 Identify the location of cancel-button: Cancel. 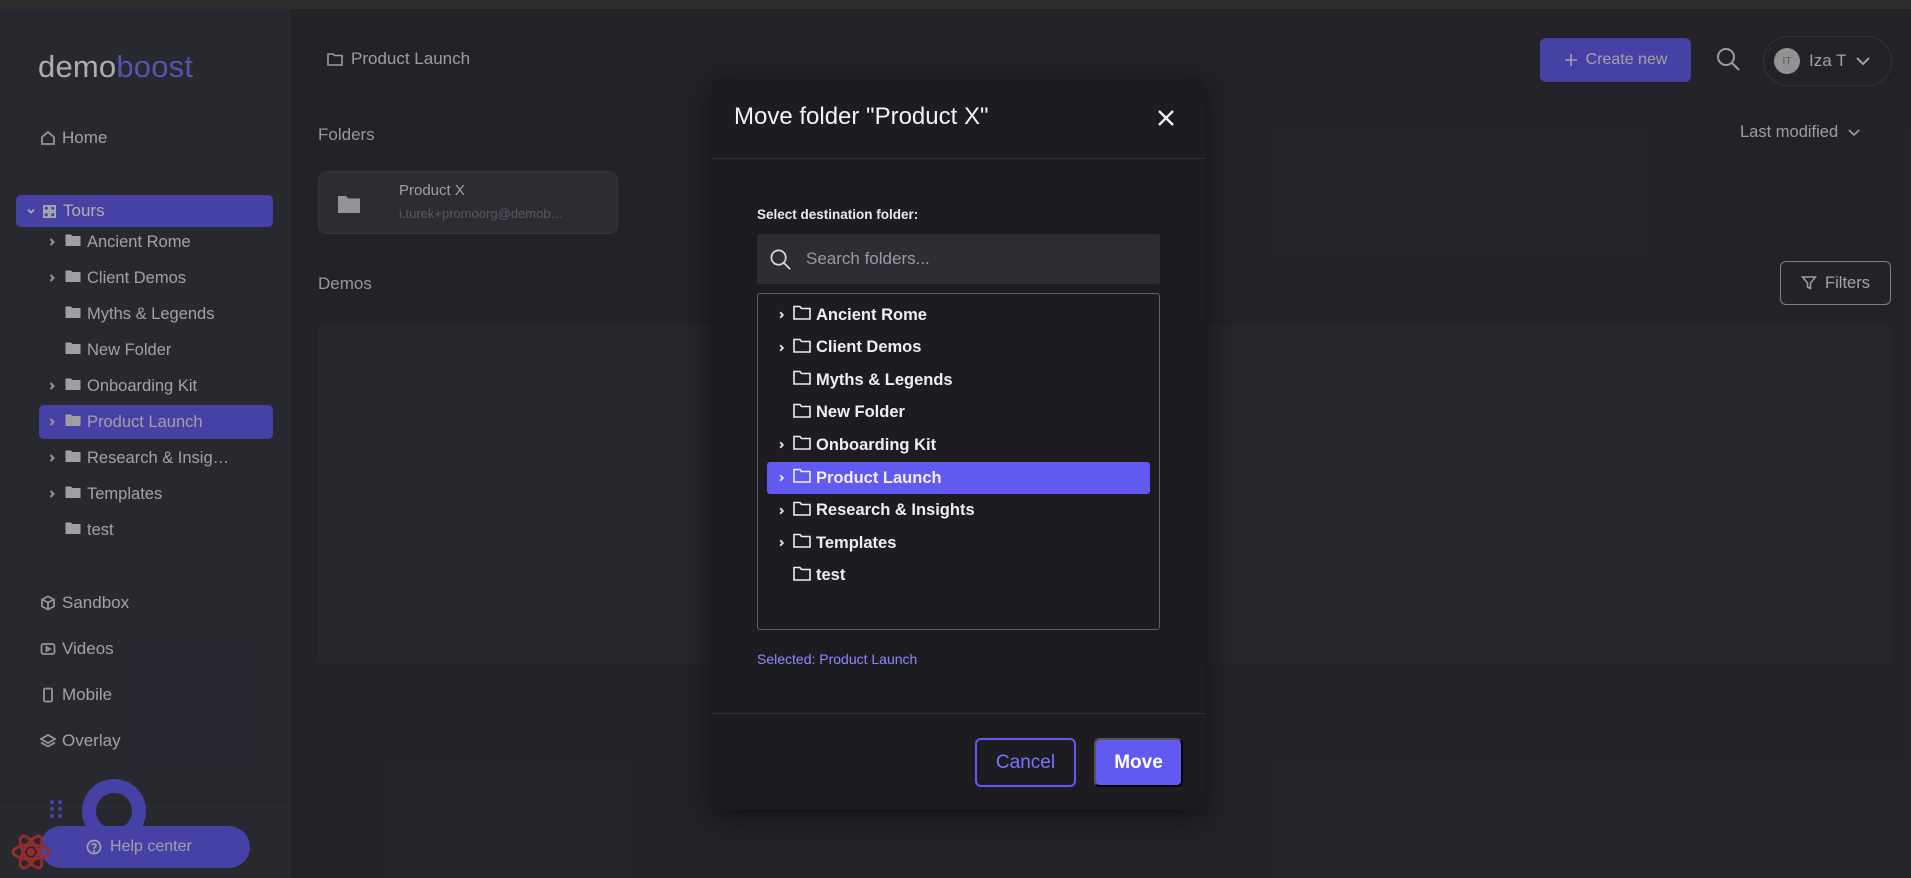
(1025, 762).